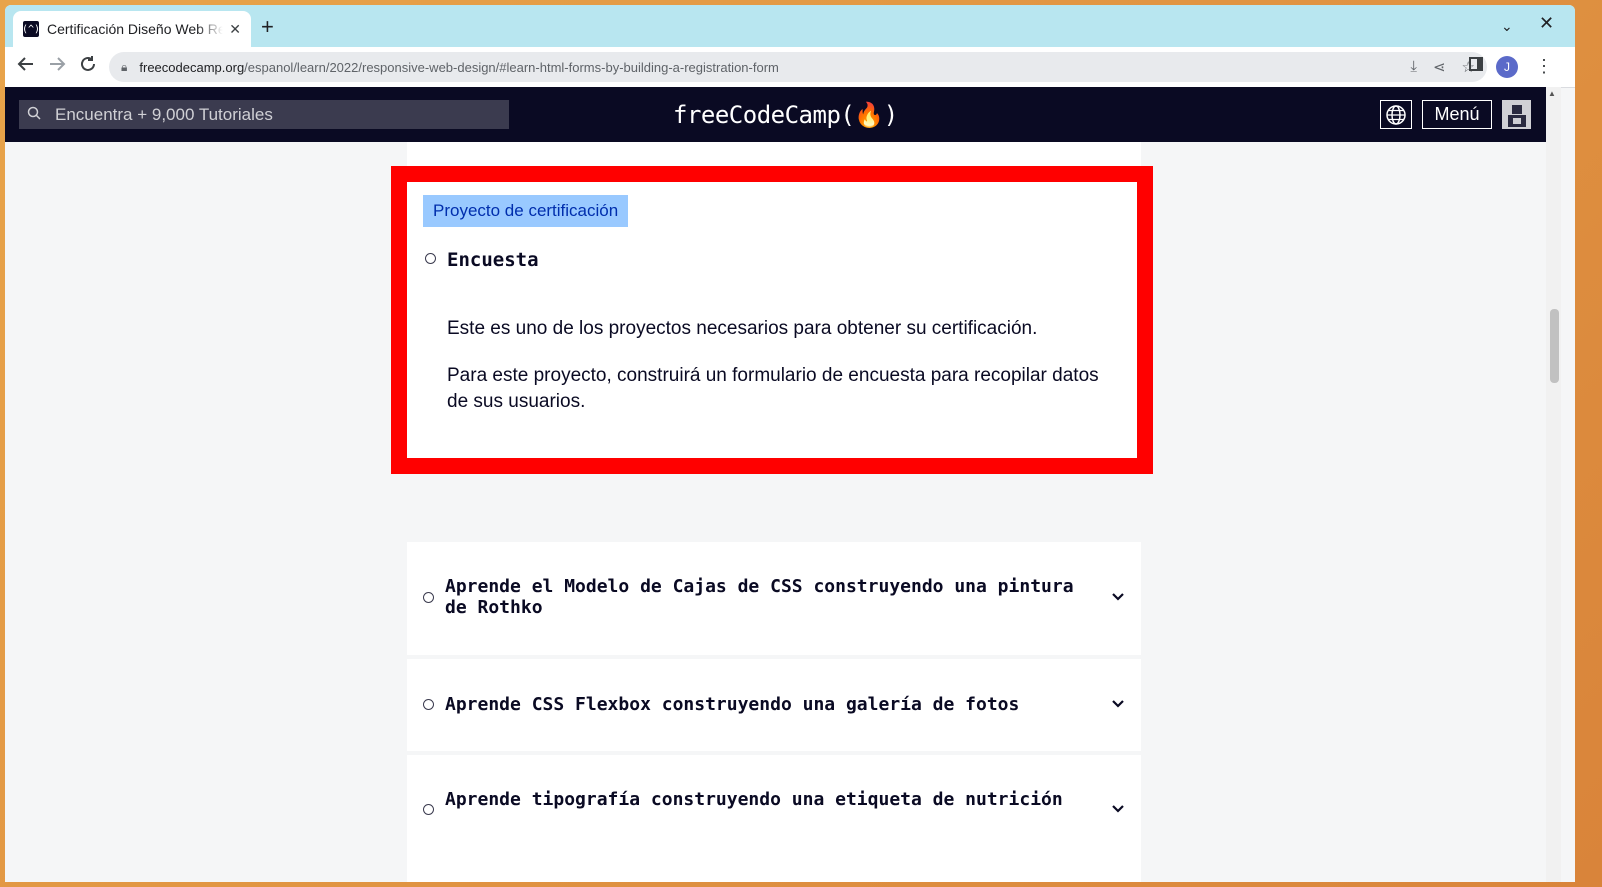  What do you see at coordinates (493, 260) in the screenshot?
I see `cert-project-title: Encuesta` at bounding box center [493, 260].